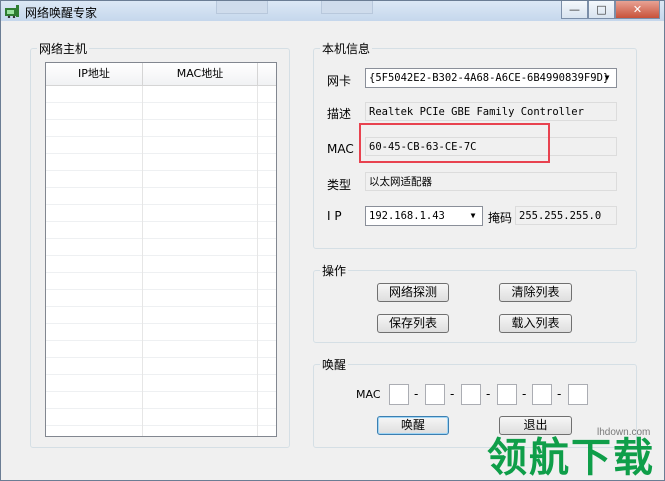 This screenshot has width=665, height=481. What do you see at coordinates (535, 323) in the screenshot?
I see `load-list-button: 载入列表` at bounding box center [535, 323].